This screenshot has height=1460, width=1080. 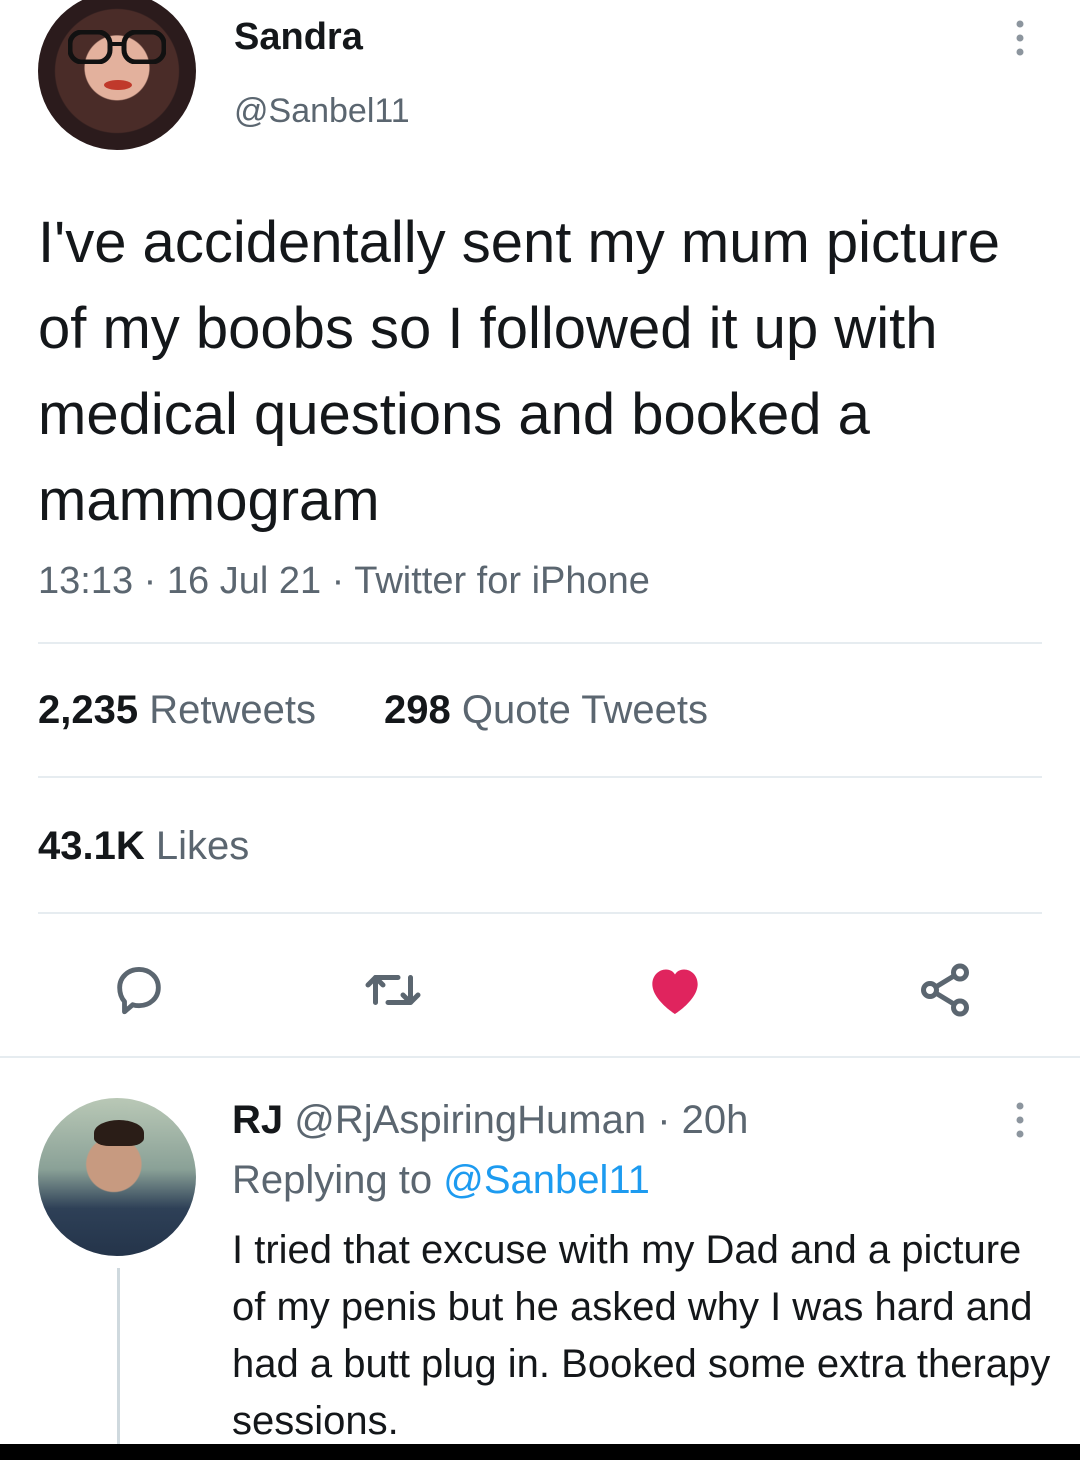 I want to click on retweet-icon, so click(x=393, y=990).